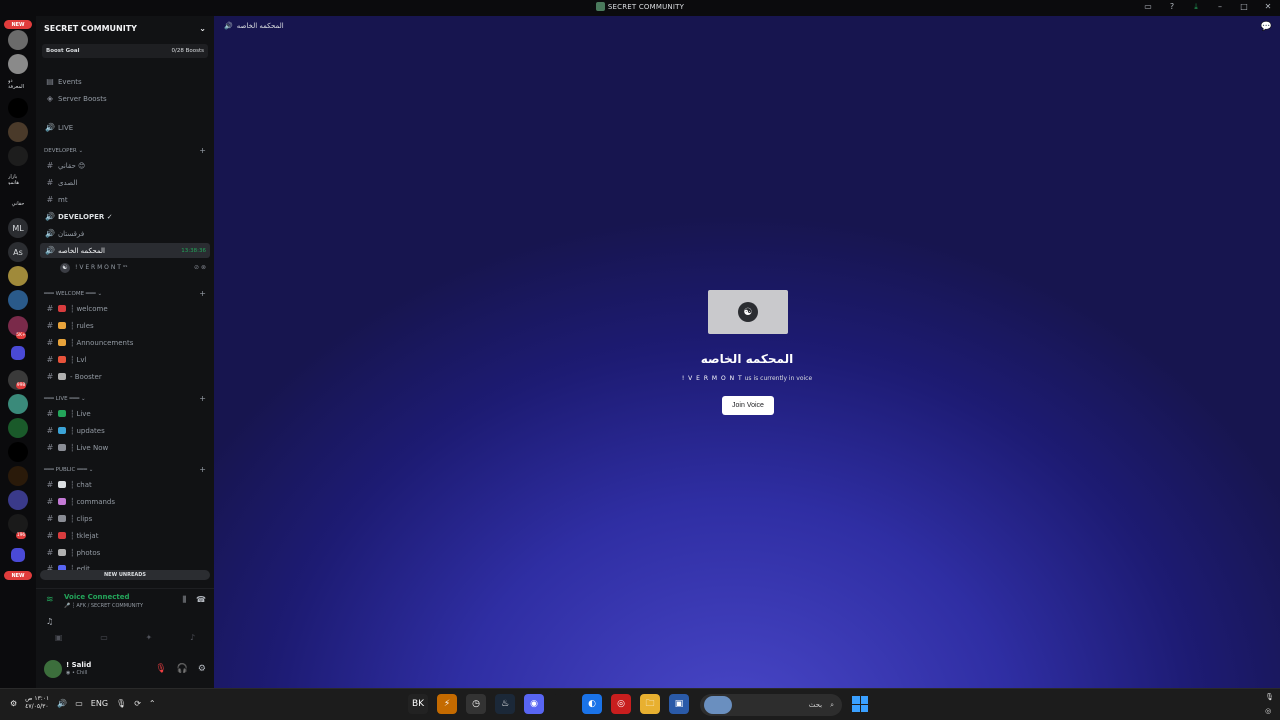 This screenshot has width=1280, height=720. Describe the element at coordinates (1244, 7) in the screenshot. I see `maximize-icon: □` at that location.